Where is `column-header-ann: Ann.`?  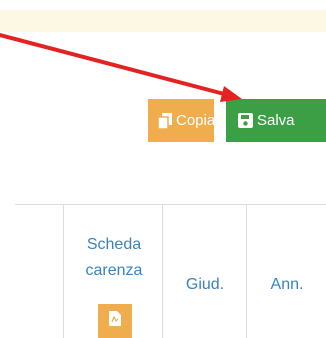
column-header-ann: Ann. is located at coordinates (287, 285).